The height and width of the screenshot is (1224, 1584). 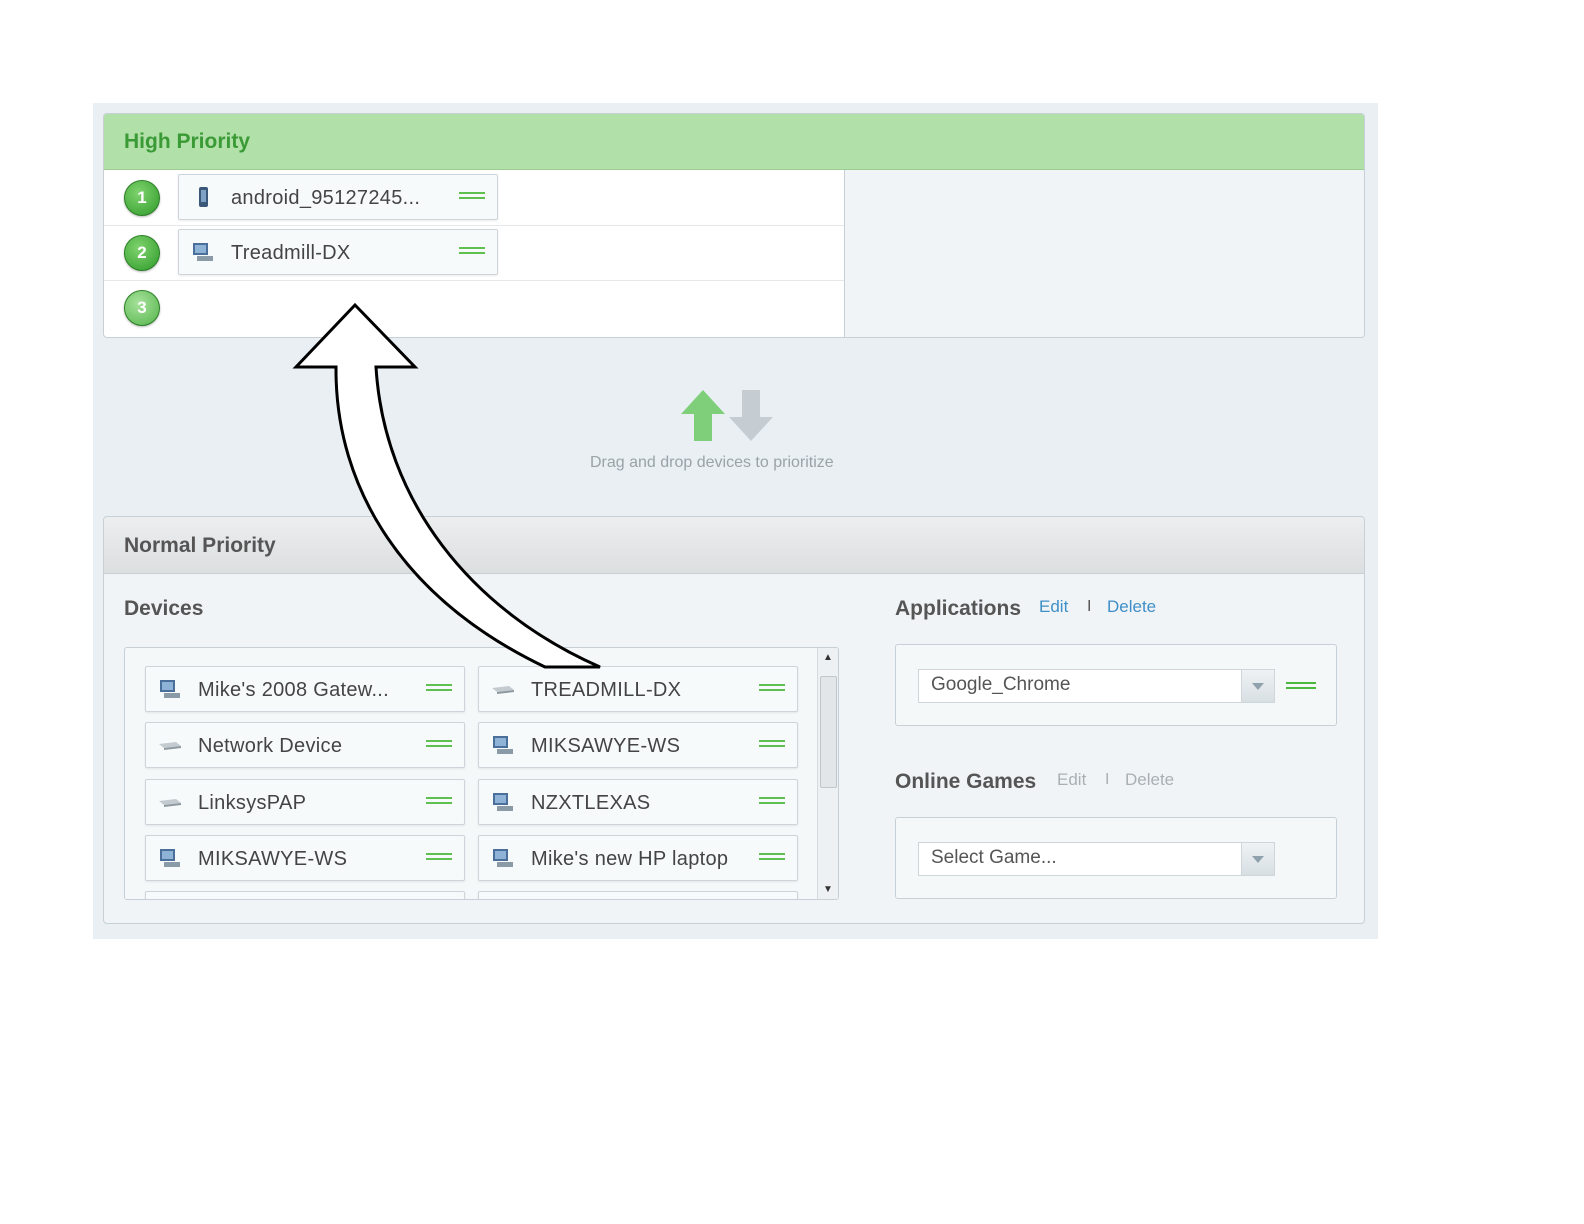 I want to click on device-name: Network Device, so click(x=270, y=746).